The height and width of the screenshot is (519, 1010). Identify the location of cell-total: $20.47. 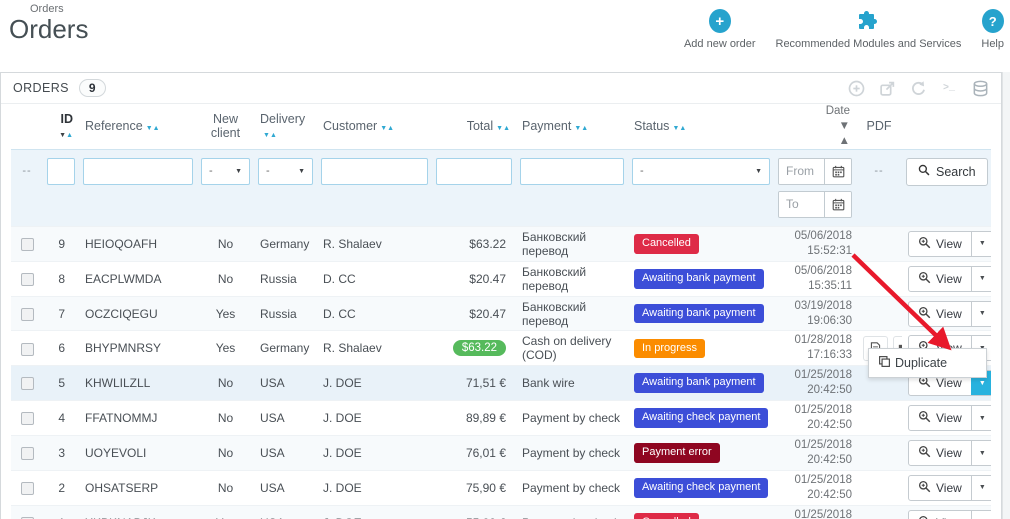
(474, 313).